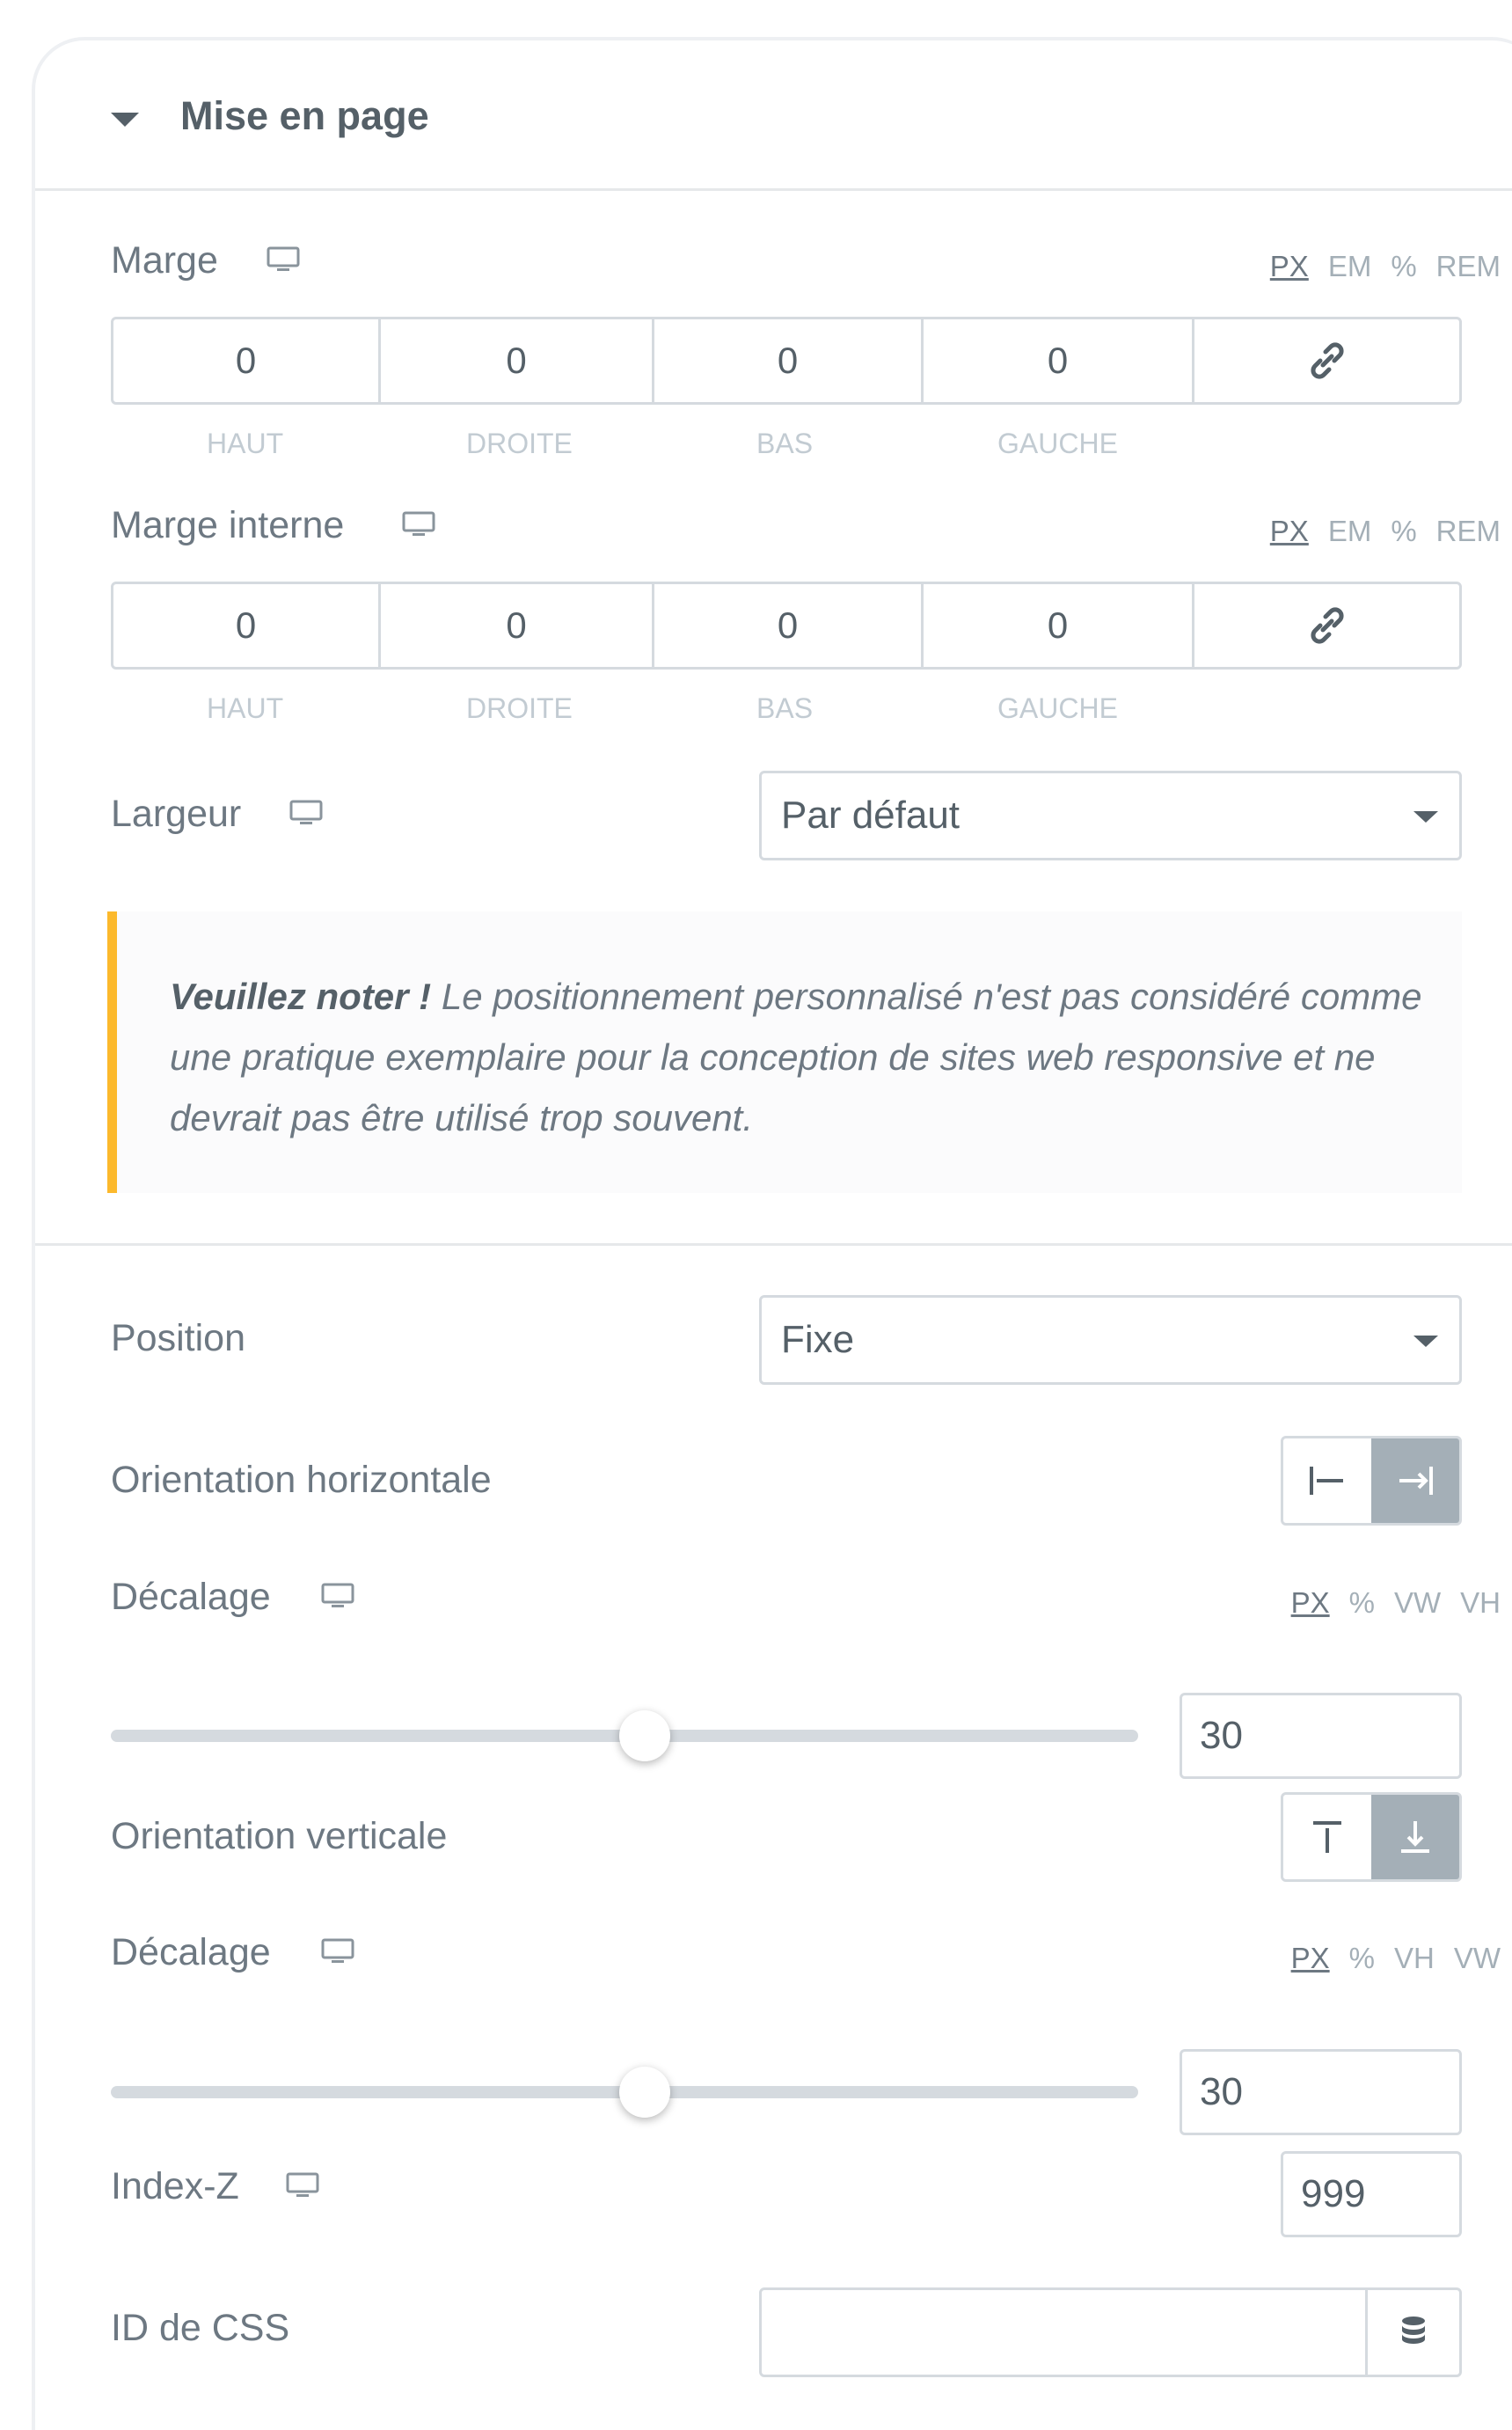  What do you see at coordinates (200, 2328) in the screenshot?
I see `css-id-label: ID de CSS` at bounding box center [200, 2328].